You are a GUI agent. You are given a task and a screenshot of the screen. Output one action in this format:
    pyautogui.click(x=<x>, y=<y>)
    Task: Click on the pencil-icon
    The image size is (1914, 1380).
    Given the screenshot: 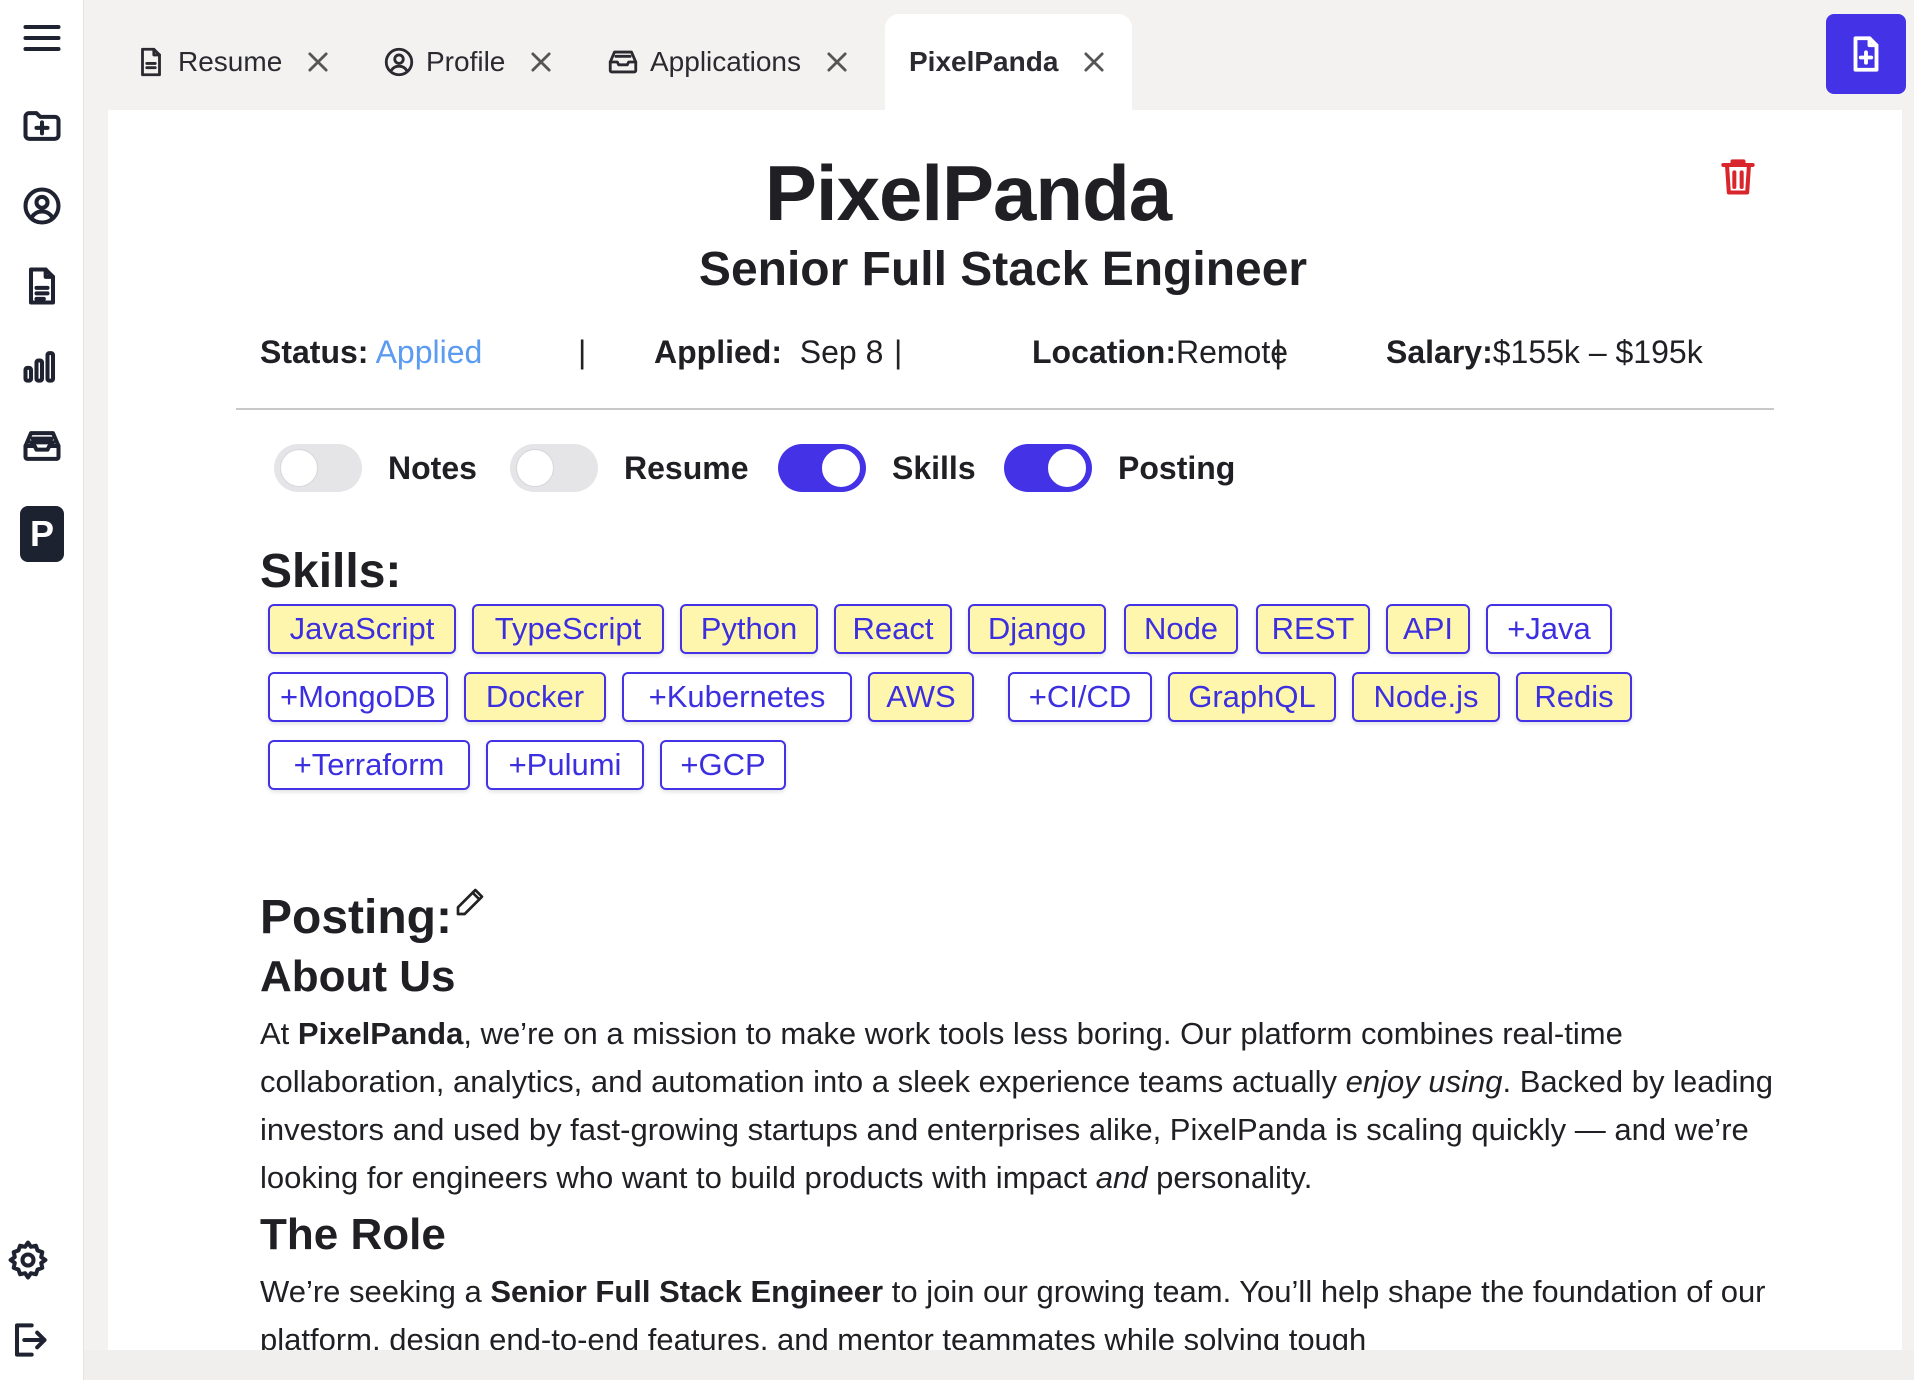 What is the action you would take?
    pyautogui.click(x=470, y=902)
    